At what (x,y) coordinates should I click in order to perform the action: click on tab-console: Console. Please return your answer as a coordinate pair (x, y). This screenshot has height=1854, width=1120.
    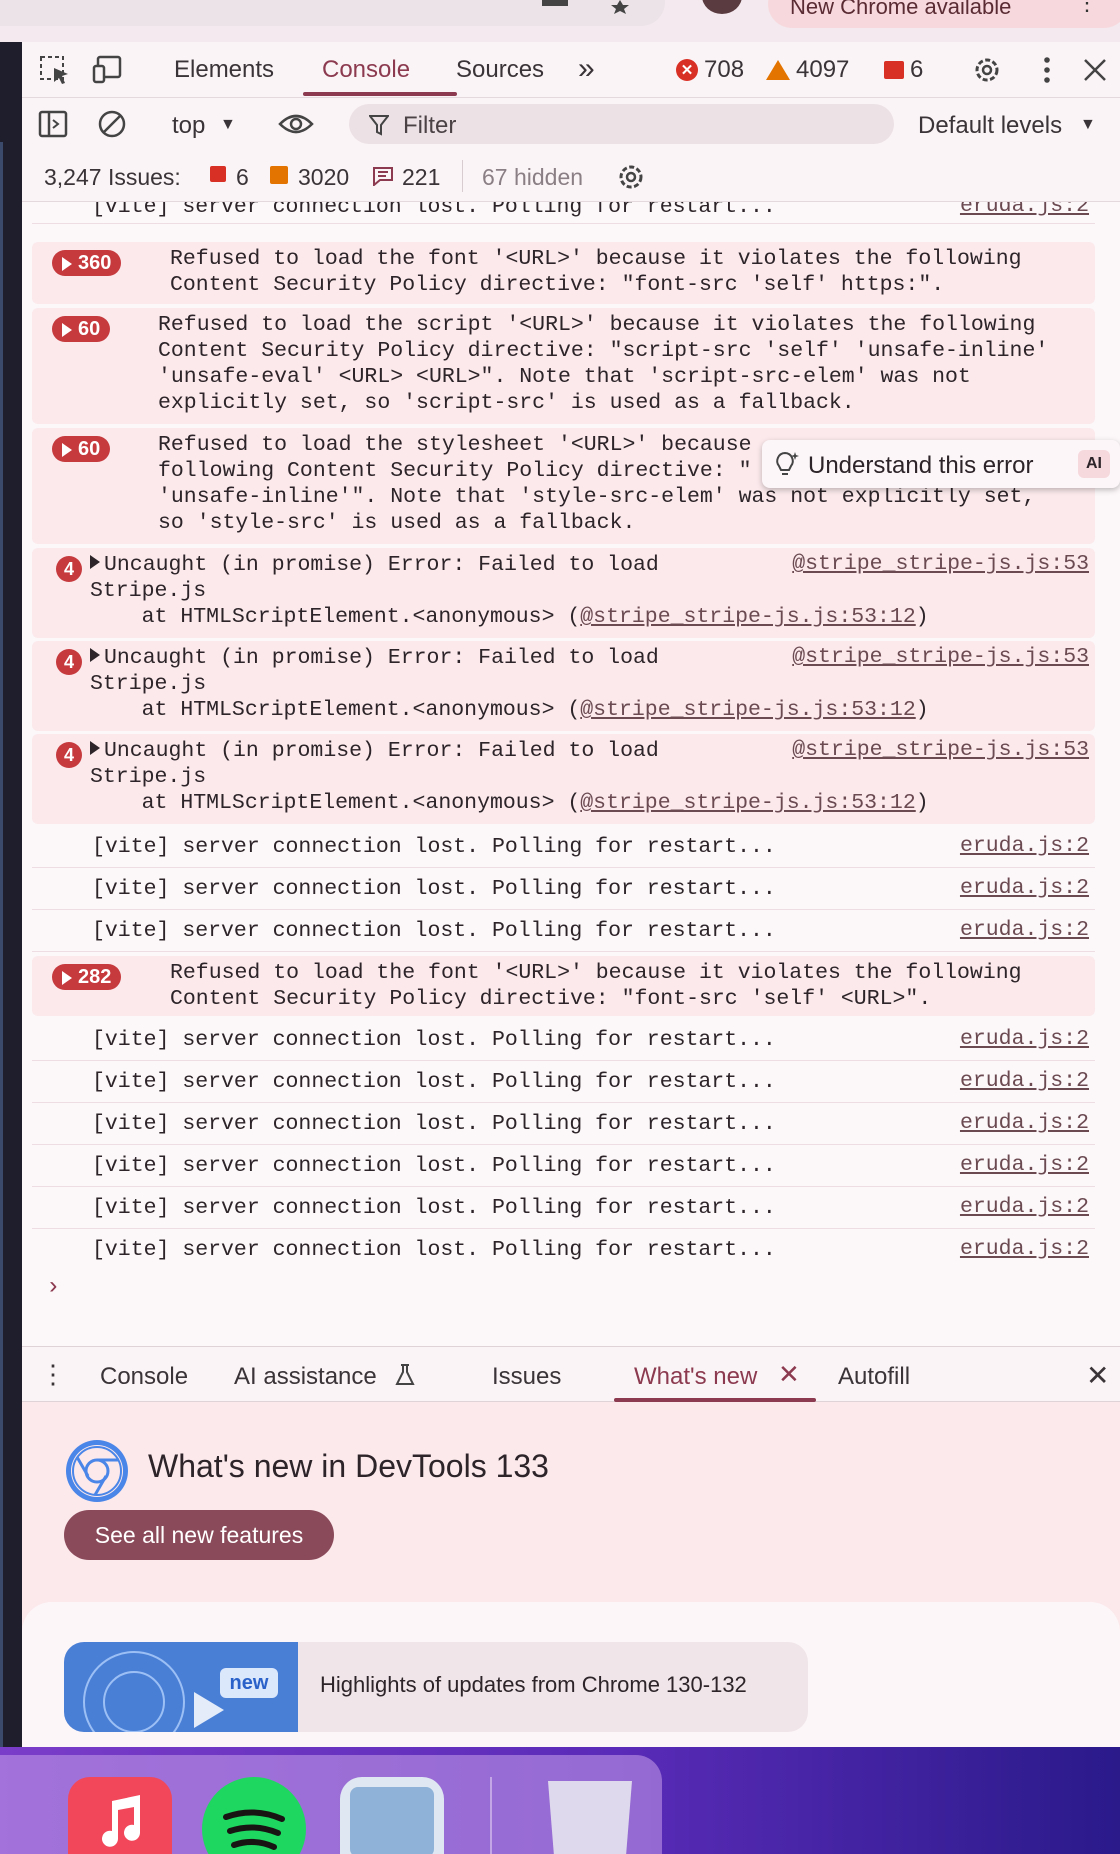
    Looking at the image, I should click on (366, 70).